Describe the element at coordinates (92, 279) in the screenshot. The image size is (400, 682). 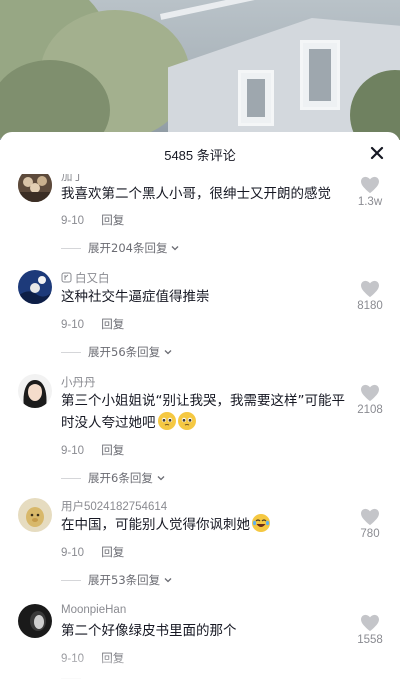
I see `comment-username-text: 白又白` at that location.